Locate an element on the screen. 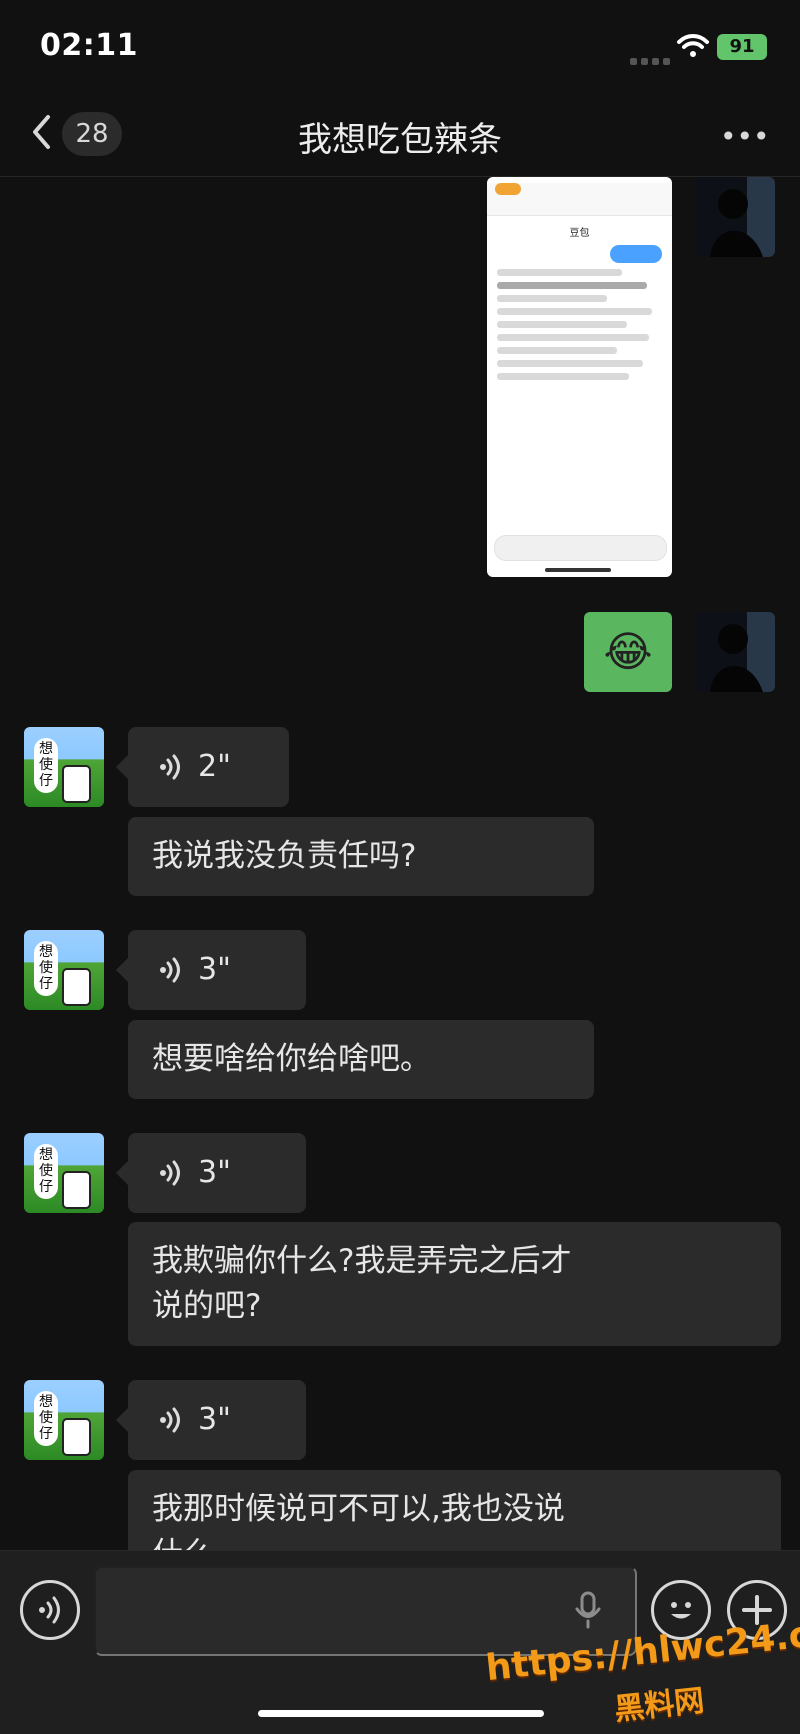 Image resolution: width=800 pixels, height=1734 pixels. image-message: 豆包 is located at coordinates (579, 377).